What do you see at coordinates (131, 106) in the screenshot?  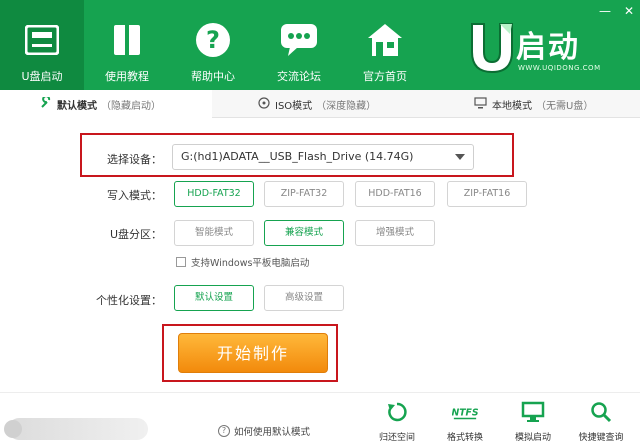 I see `tab-sublabel: （隐藏启动）` at bounding box center [131, 106].